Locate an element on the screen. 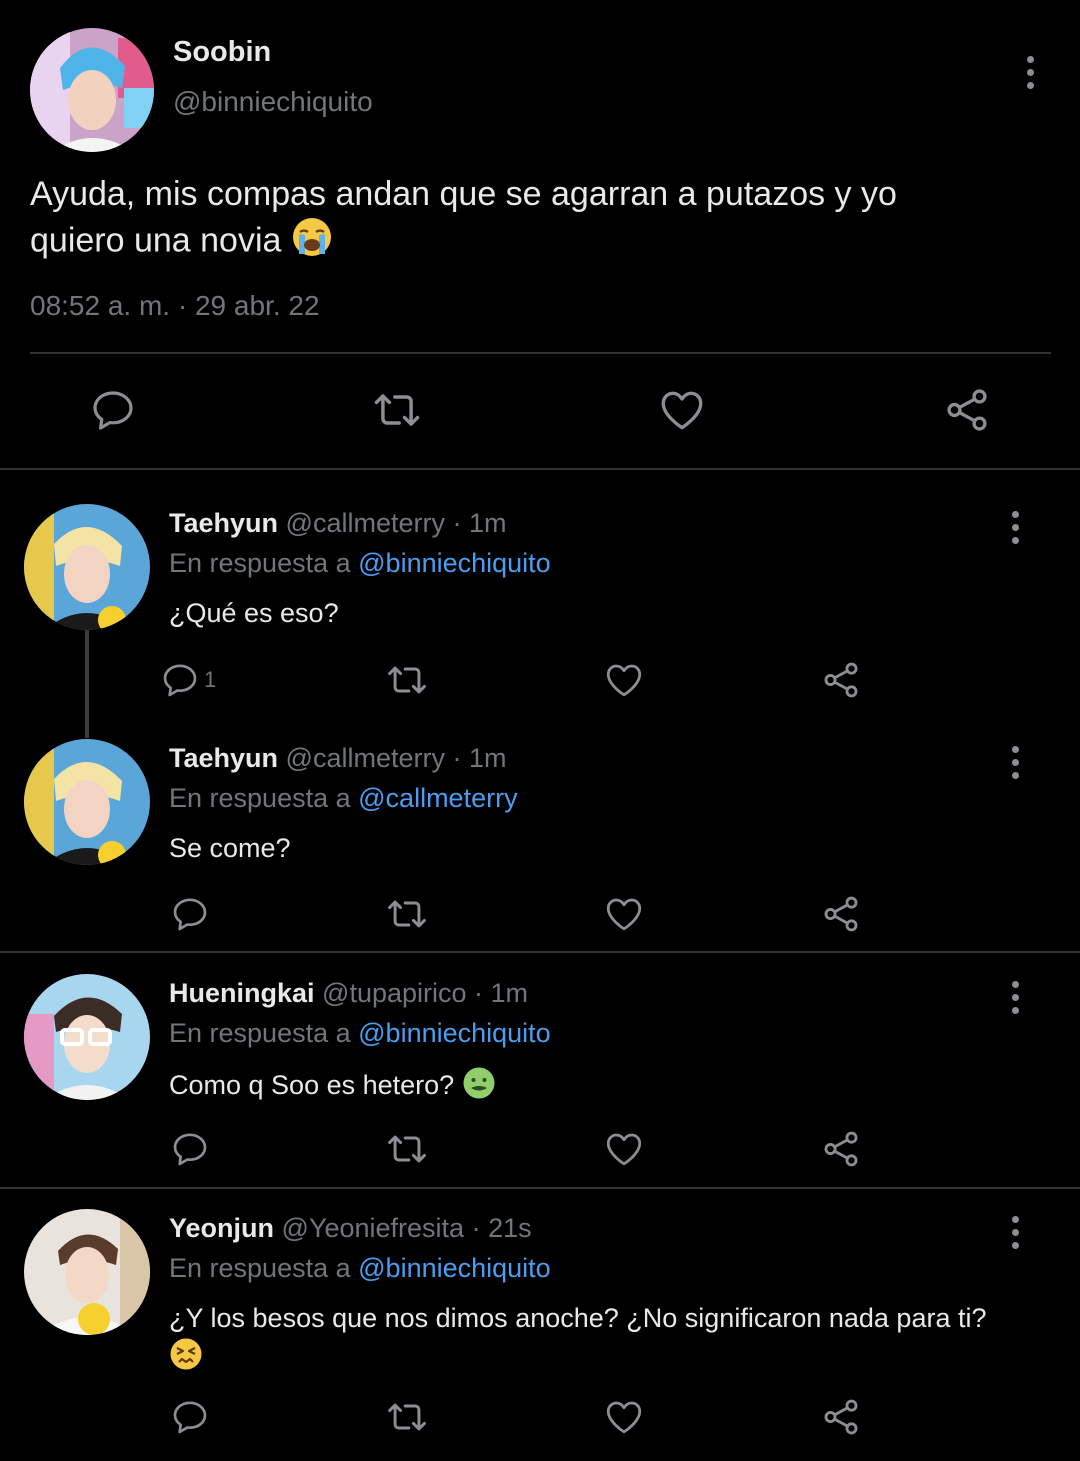 The height and width of the screenshot is (1461, 1080). reply-button: 1 is located at coordinates (200, 680).